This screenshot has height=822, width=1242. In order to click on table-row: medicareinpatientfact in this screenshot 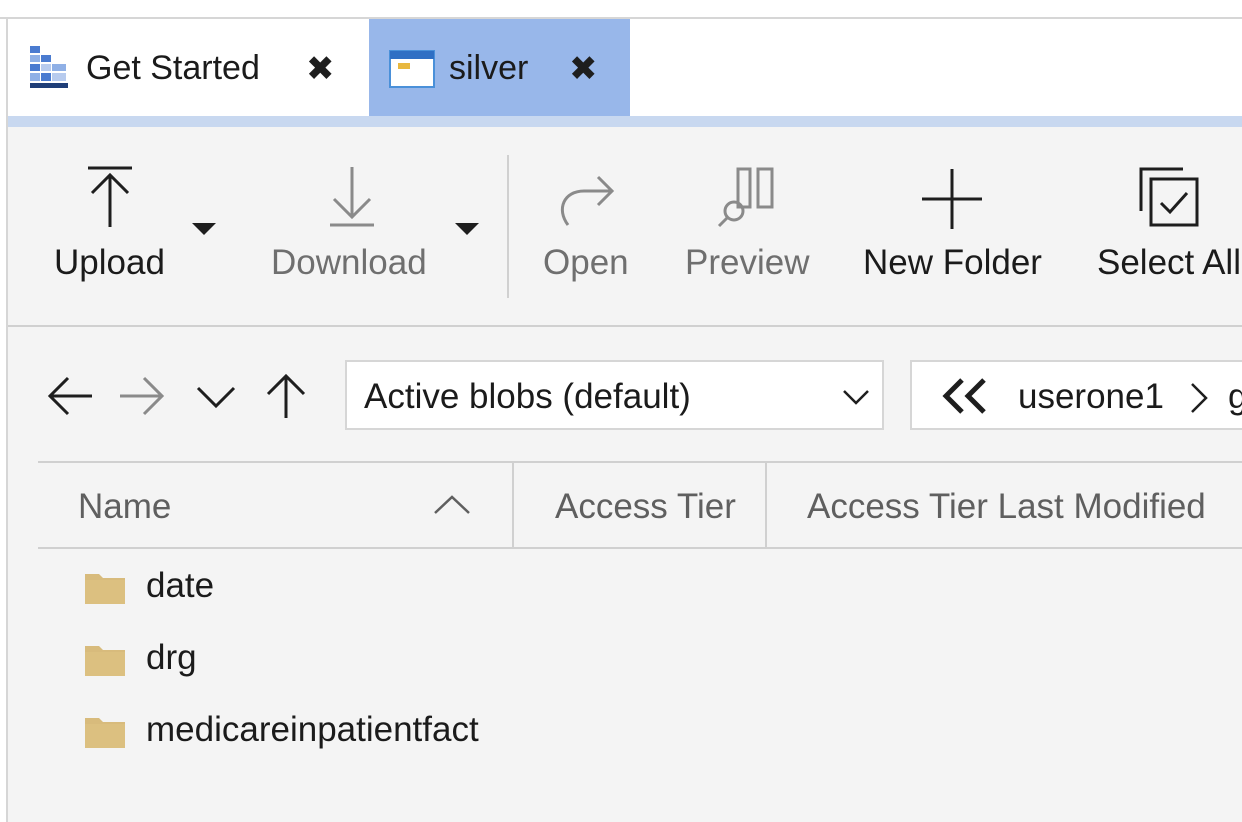, I will do `click(640, 730)`.